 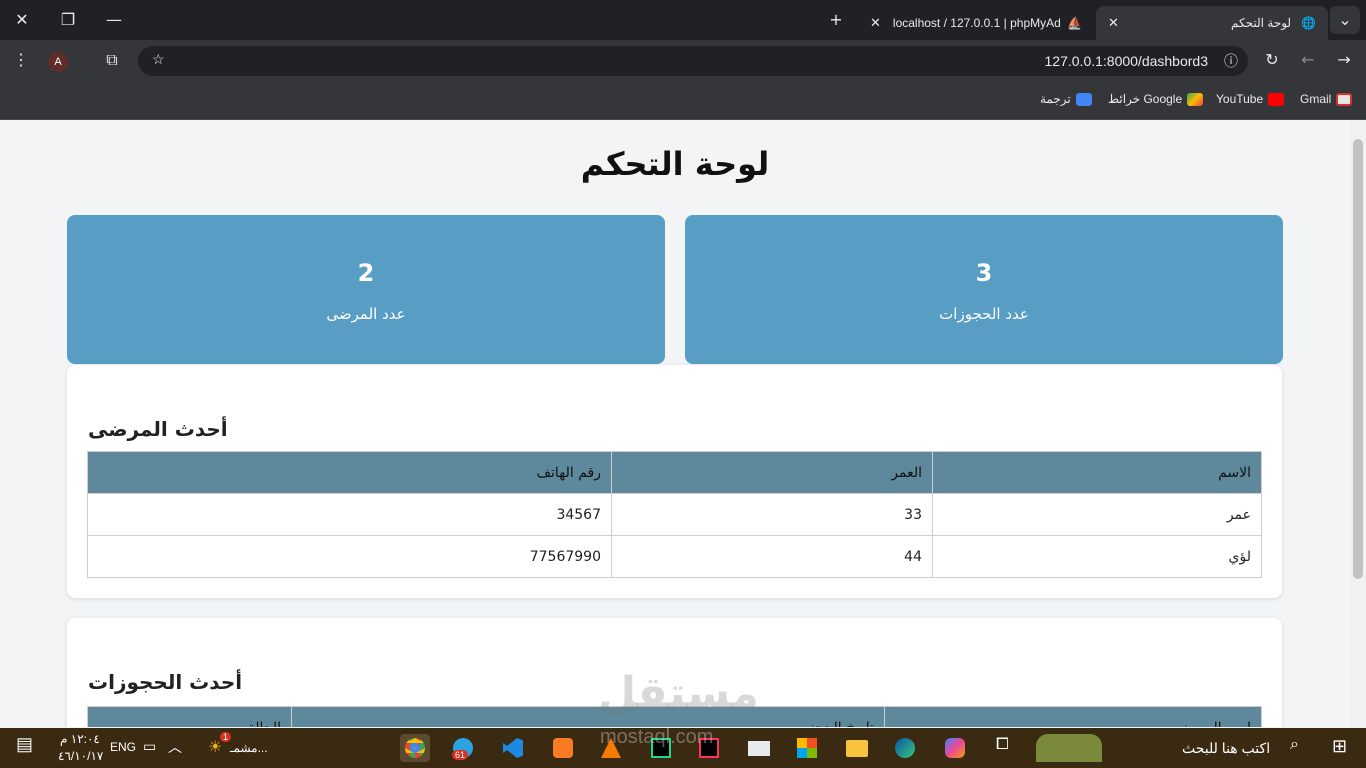 What do you see at coordinates (1083, 99) in the screenshot?
I see `translate-icon` at bounding box center [1083, 99].